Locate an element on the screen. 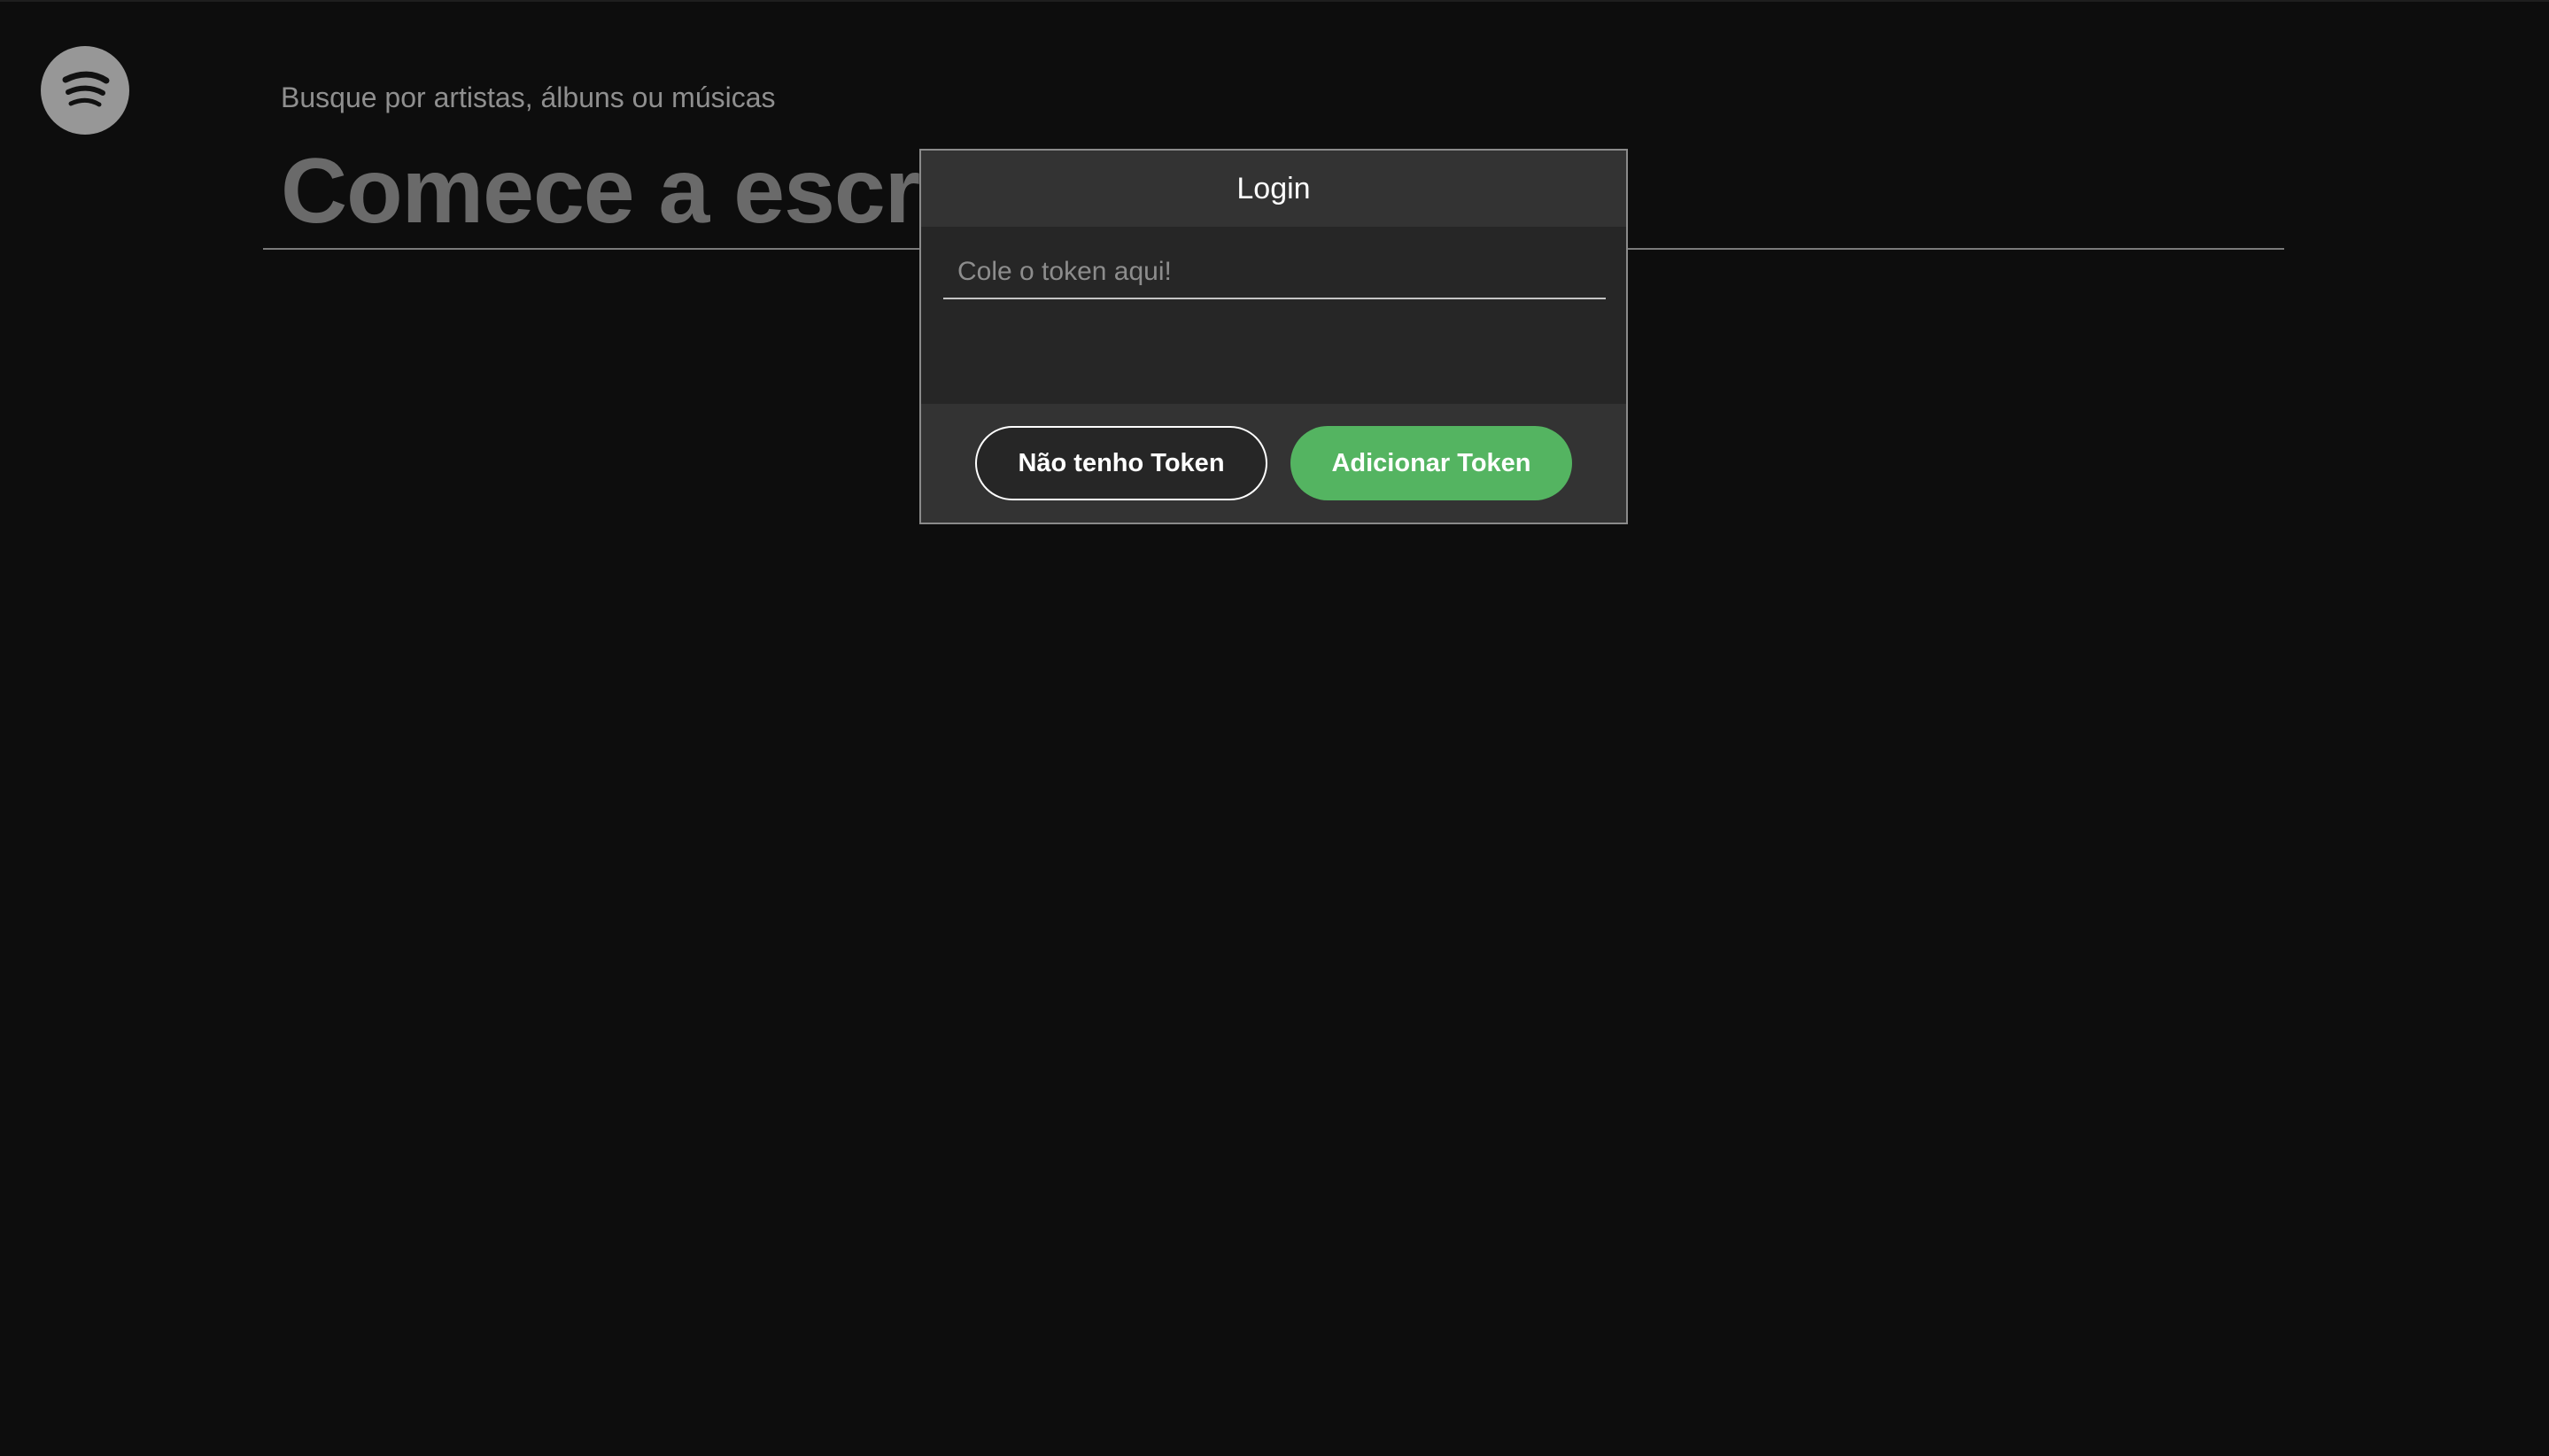  token-input is located at coordinates (1275, 272).